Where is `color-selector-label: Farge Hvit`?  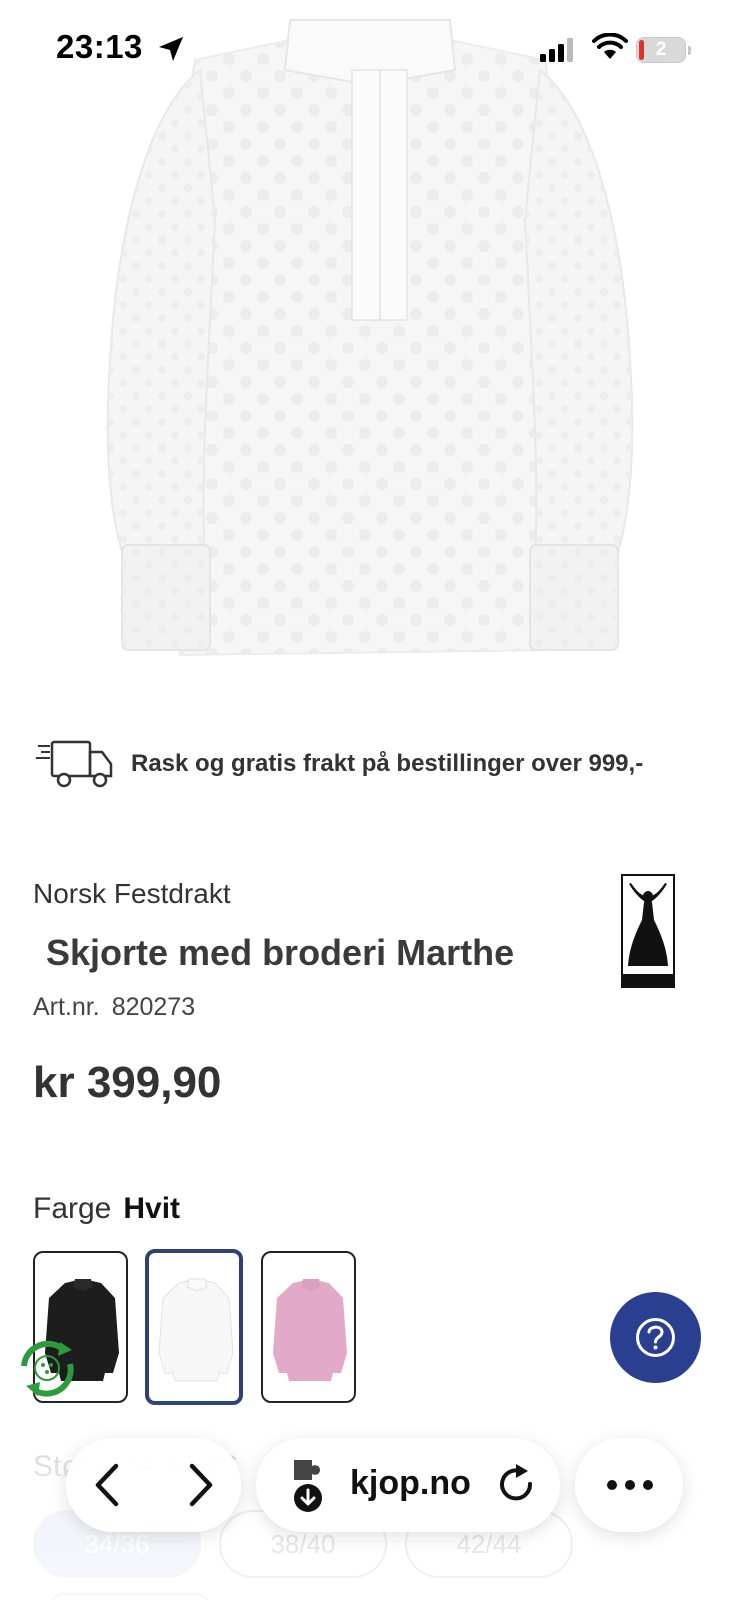 color-selector-label: Farge Hvit is located at coordinates (106, 1209).